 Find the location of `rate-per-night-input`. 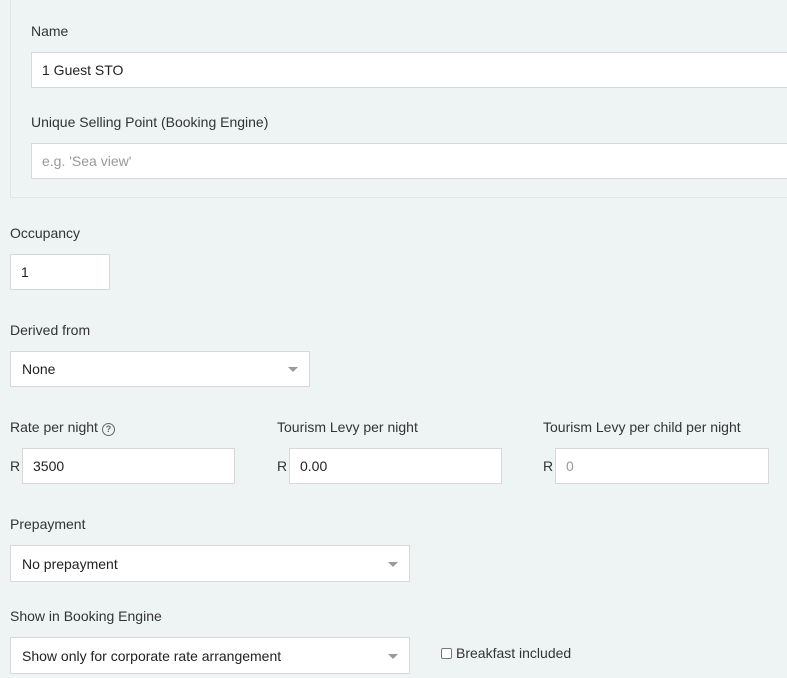

rate-per-night-input is located at coordinates (128, 466).